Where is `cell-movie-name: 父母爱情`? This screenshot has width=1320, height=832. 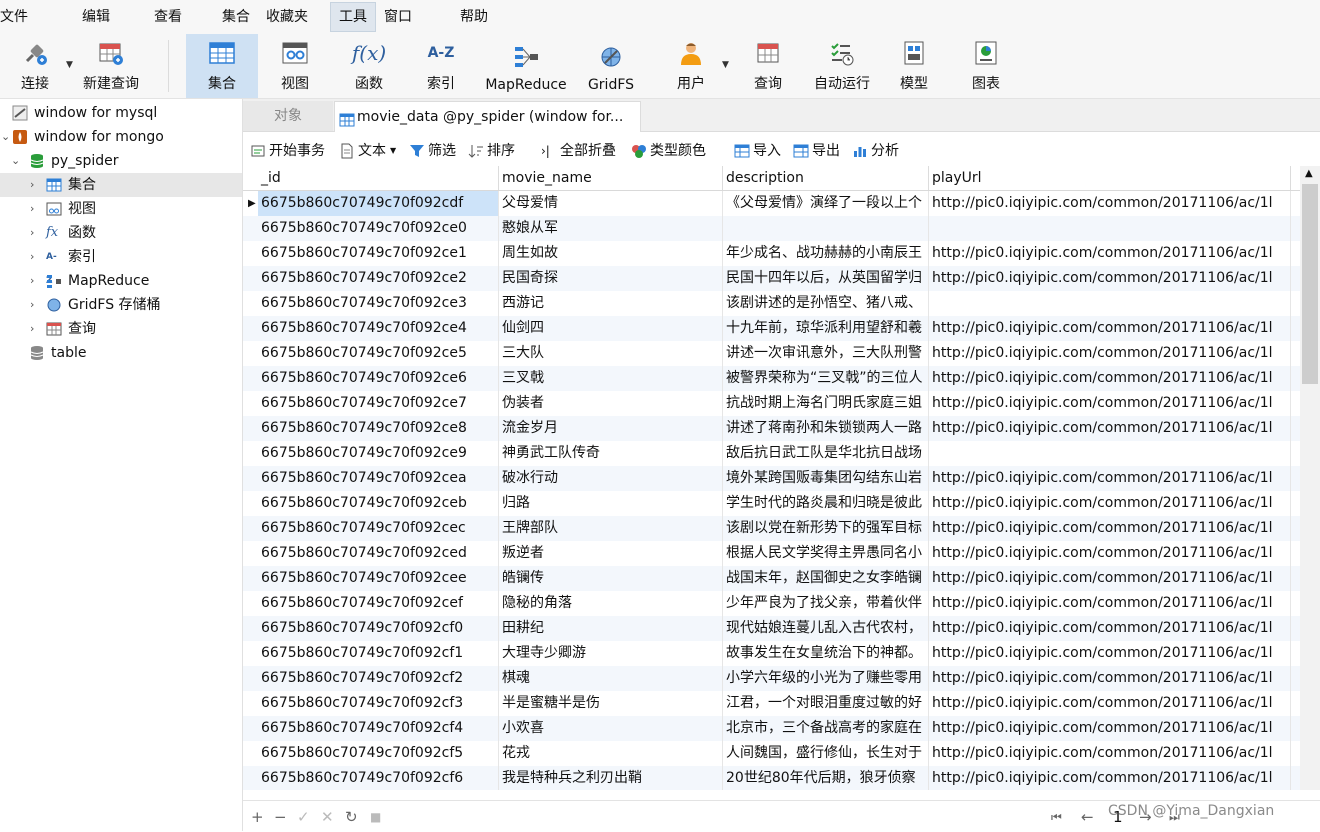 cell-movie-name: 父母爱情 is located at coordinates (611, 203).